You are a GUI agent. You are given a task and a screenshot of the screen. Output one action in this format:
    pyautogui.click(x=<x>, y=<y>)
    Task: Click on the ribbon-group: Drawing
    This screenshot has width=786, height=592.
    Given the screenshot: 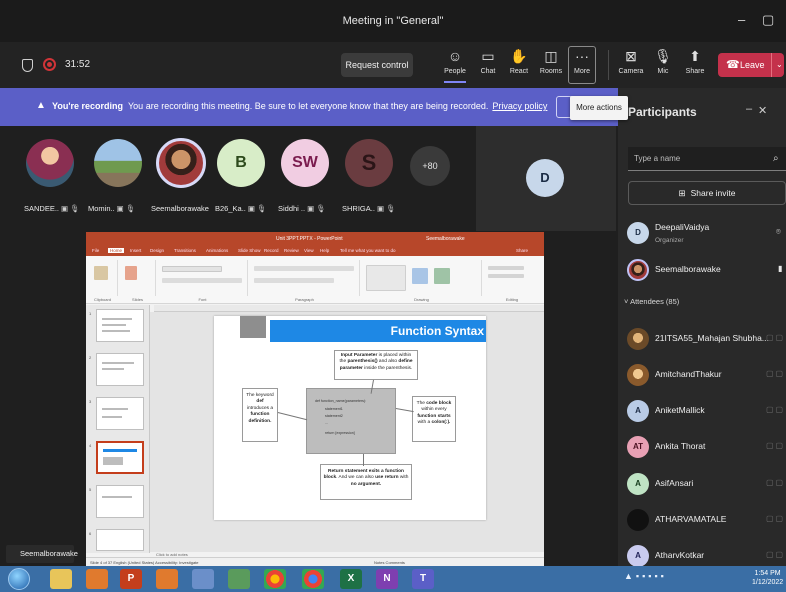 What is the action you would take?
    pyautogui.click(x=422, y=281)
    